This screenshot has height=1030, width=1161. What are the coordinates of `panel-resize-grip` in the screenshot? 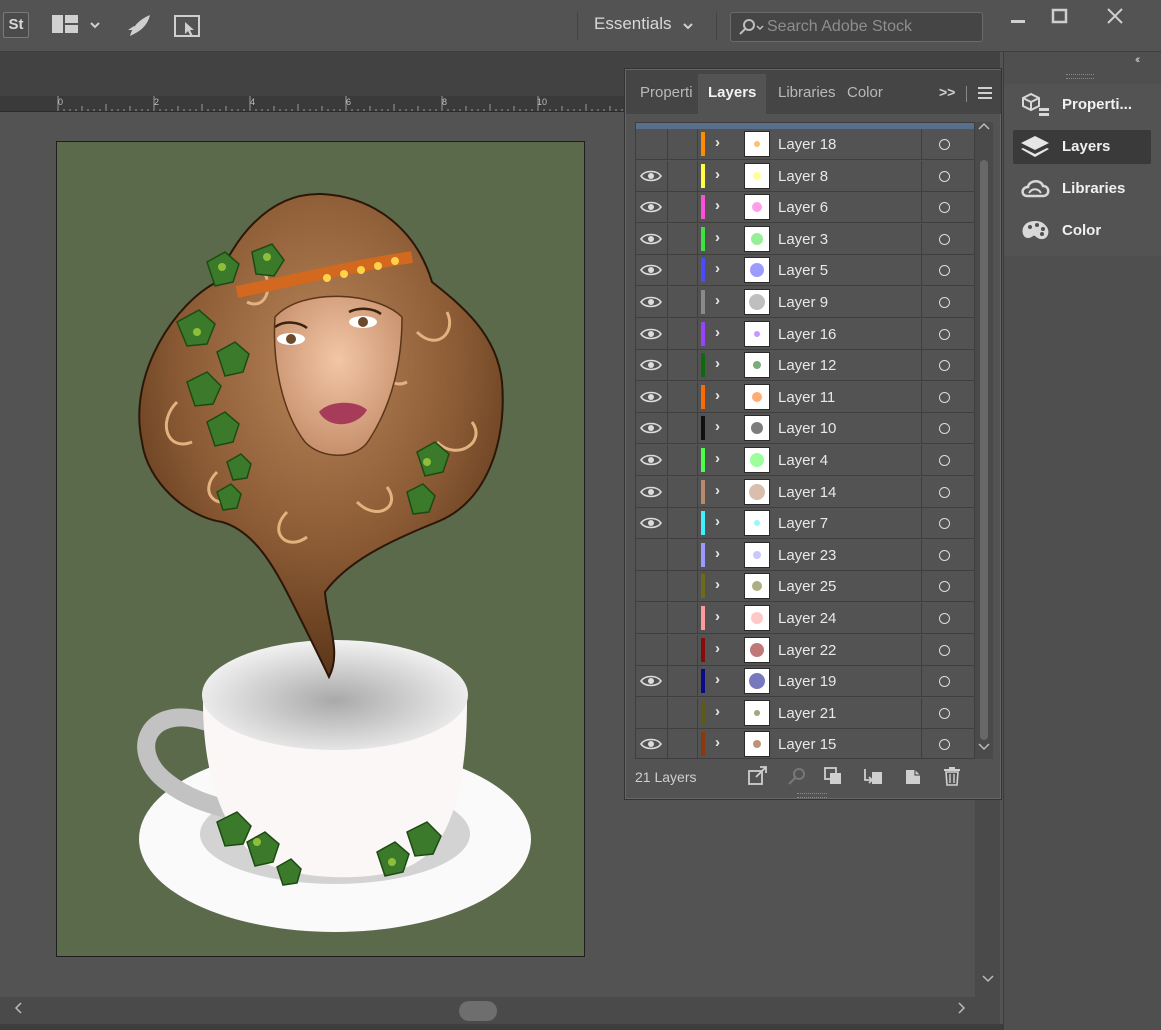 It's located at (812, 795).